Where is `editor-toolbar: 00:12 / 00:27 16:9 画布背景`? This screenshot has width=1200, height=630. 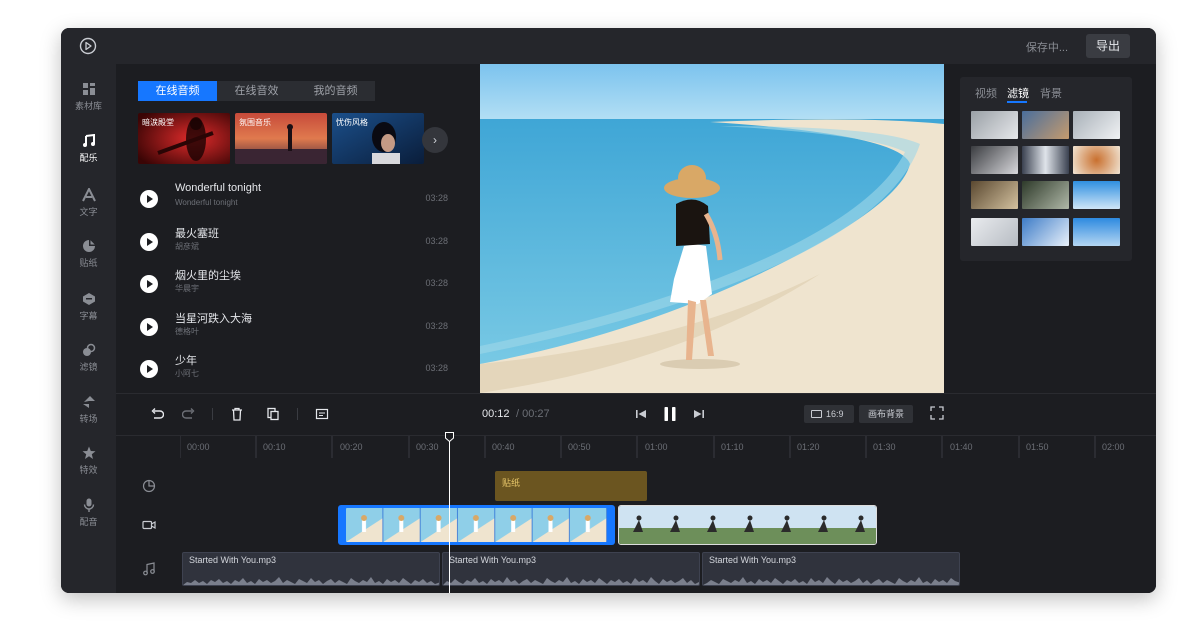
editor-toolbar: 00:12 / 00:27 16:9 画布背景 is located at coordinates (636, 414).